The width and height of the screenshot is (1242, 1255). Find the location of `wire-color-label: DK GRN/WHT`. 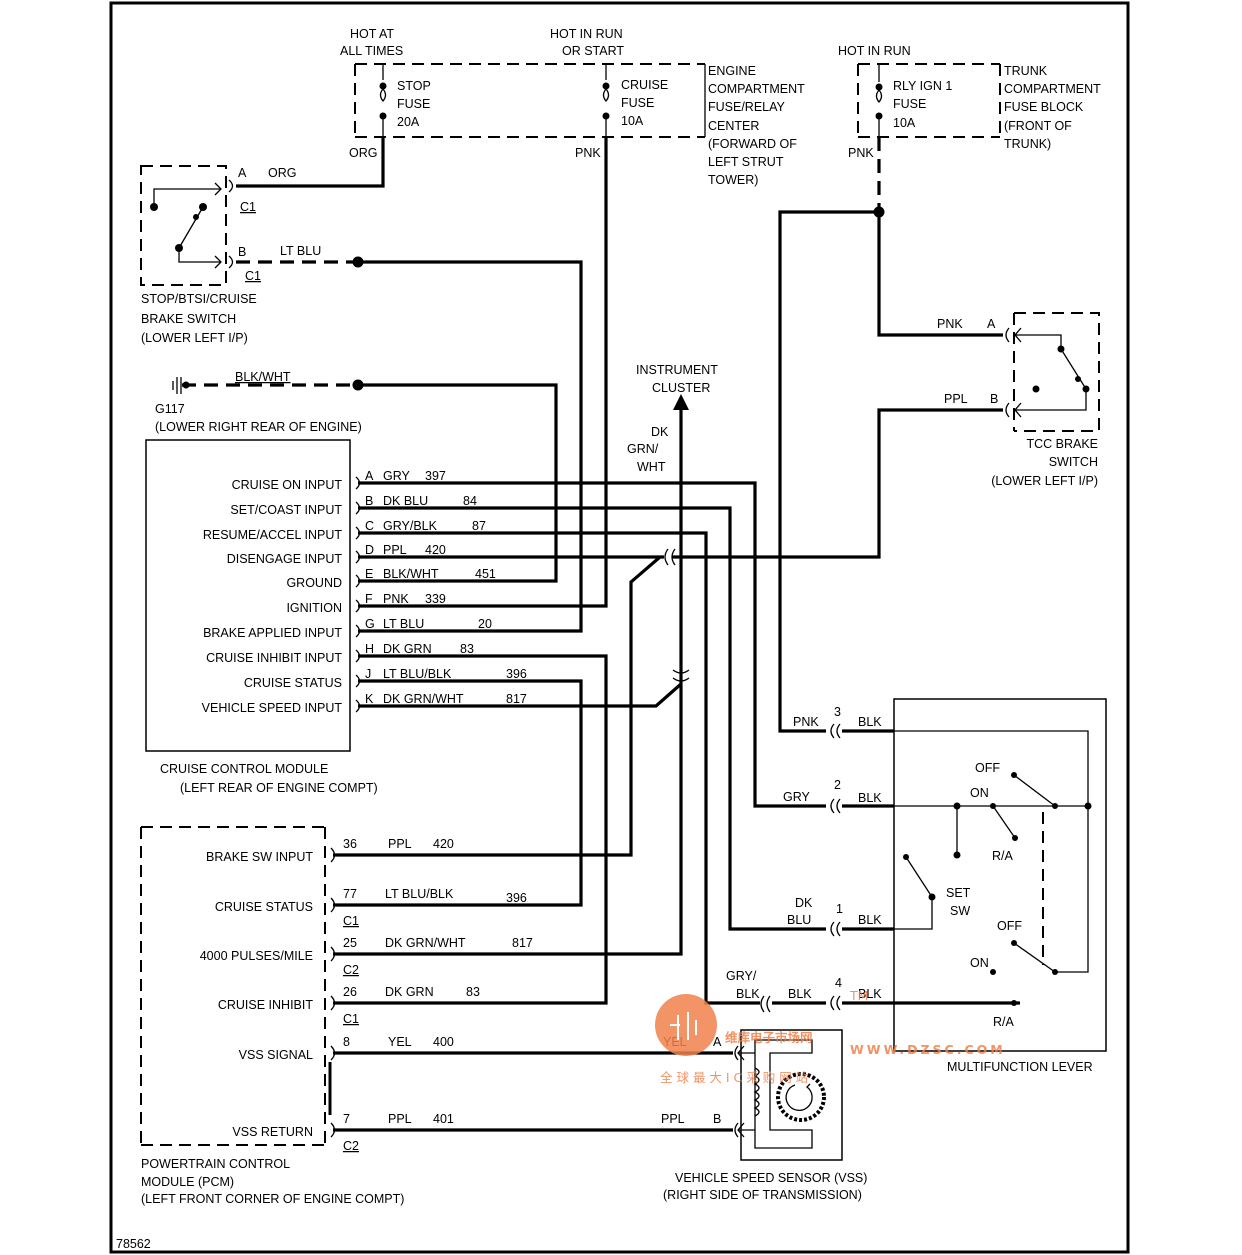

wire-color-label: DK GRN/WHT is located at coordinates (423, 699).